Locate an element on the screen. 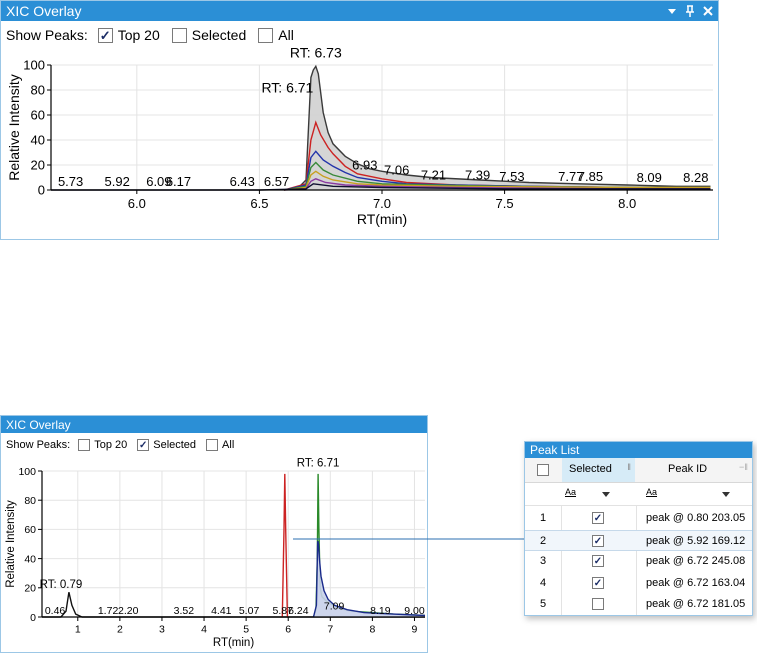 Image resolution: width=757 pixels, height=655 pixels. selected-column-header: Selected ‖ is located at coordinates (598, 470).